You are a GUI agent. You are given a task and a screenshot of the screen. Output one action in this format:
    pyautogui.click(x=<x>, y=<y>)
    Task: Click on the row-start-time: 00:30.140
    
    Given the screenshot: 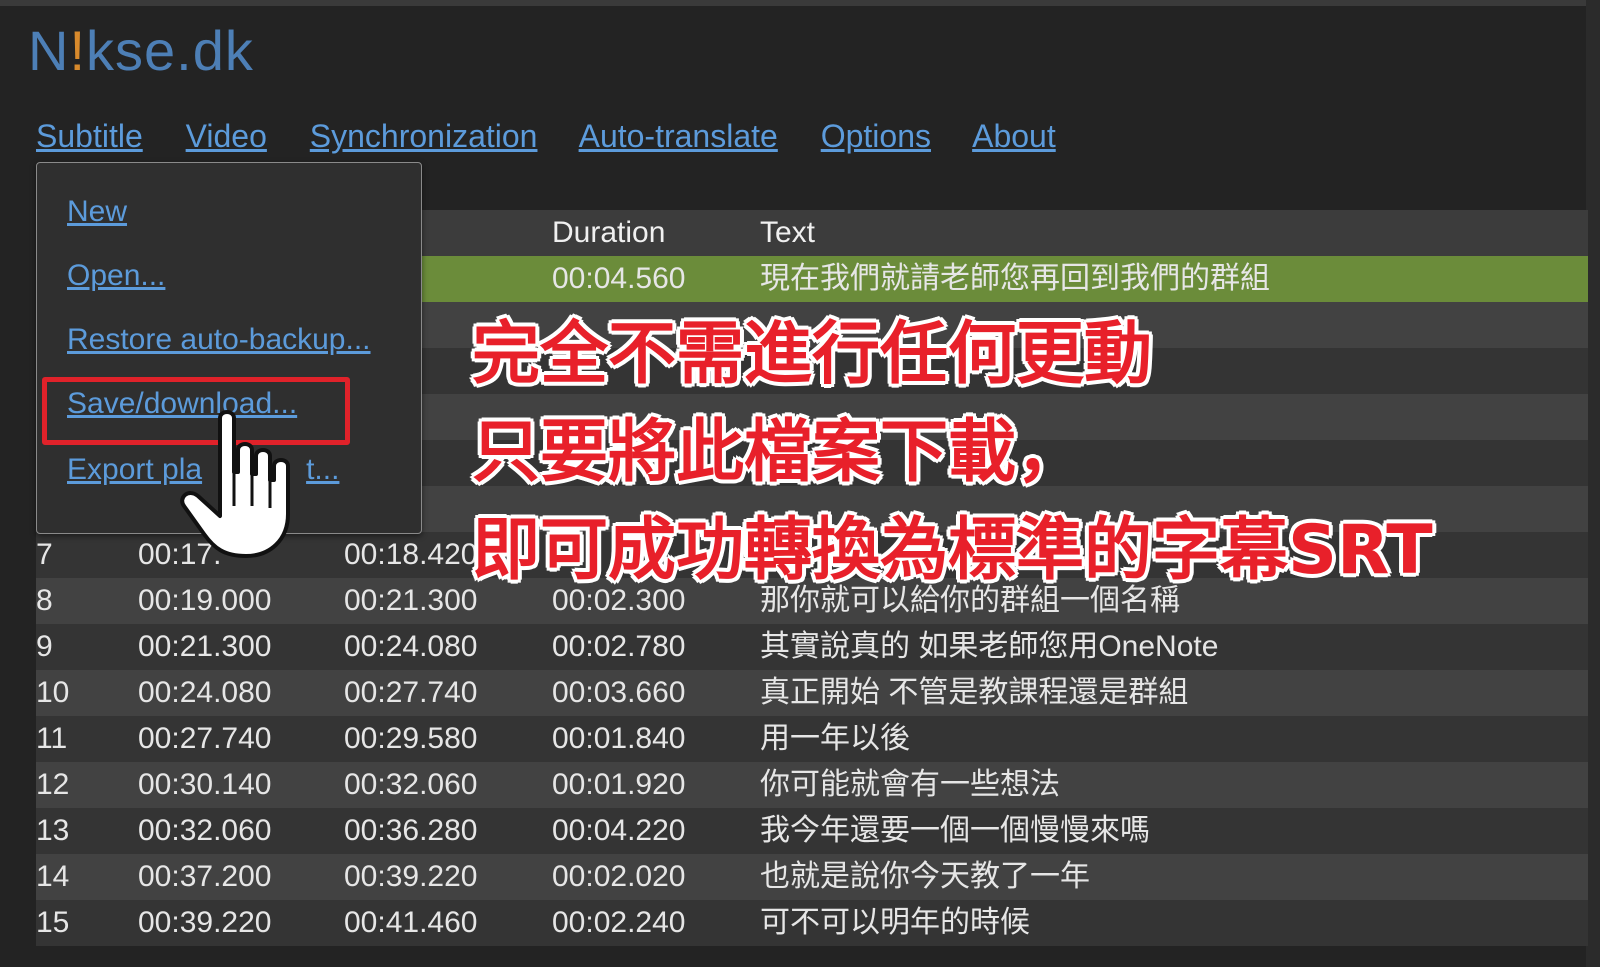 What is the action you would take?
    pyautogui.click(x=205, y=784)
    